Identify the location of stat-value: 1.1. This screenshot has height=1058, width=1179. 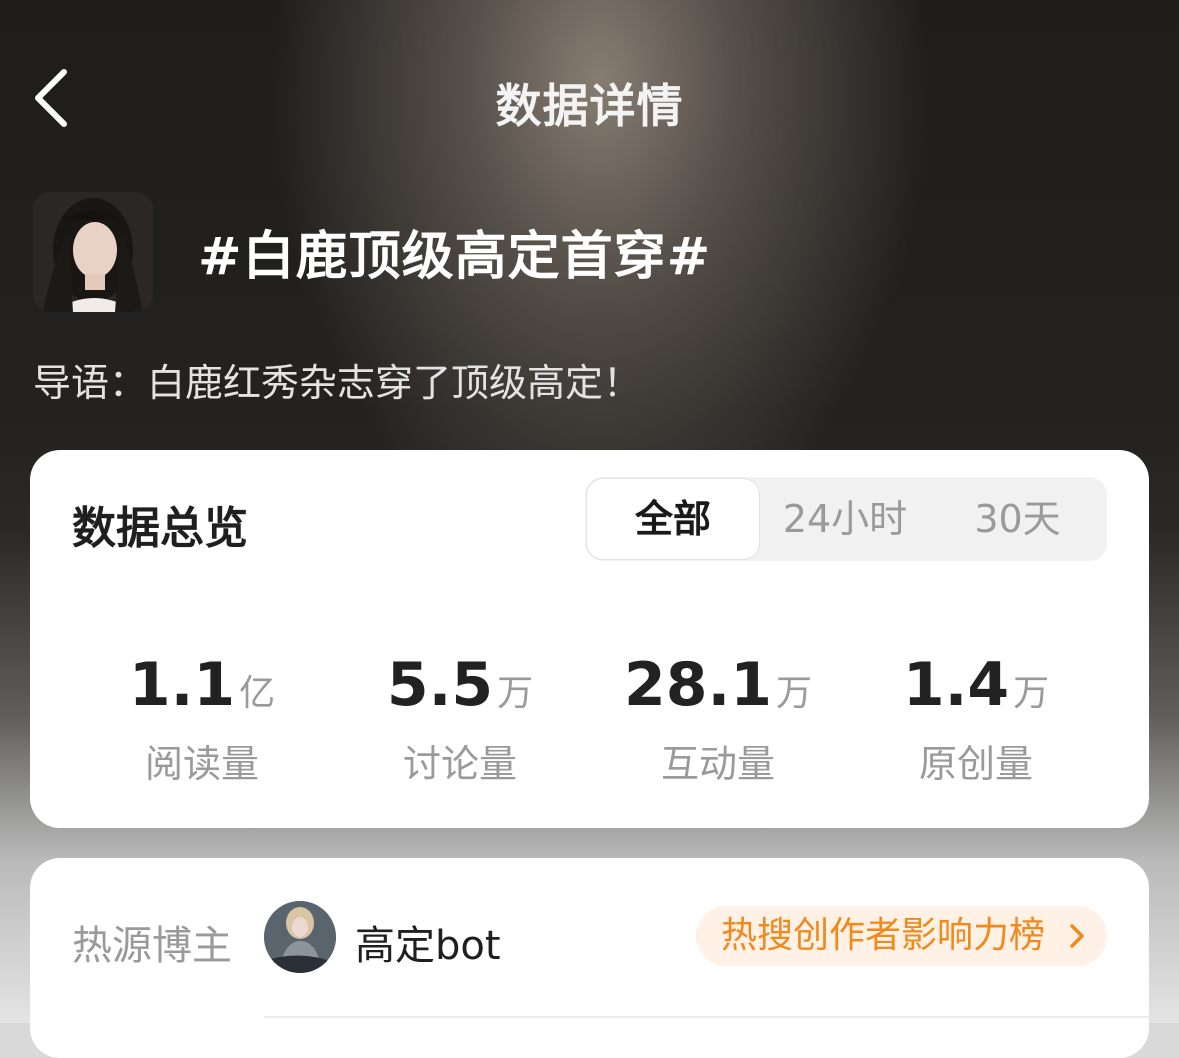
(182, 685).